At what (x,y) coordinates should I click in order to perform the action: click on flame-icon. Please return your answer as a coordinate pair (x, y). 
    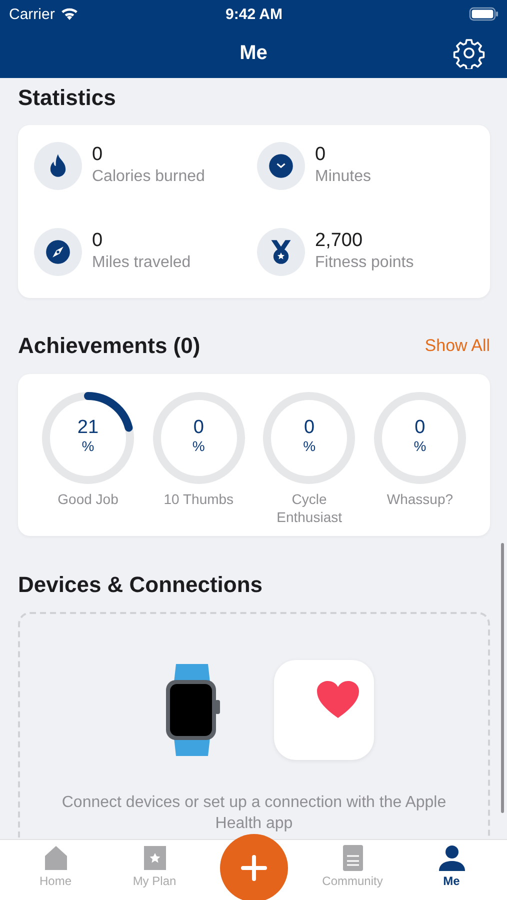
    Looking at the image, I should click on (58, 166).